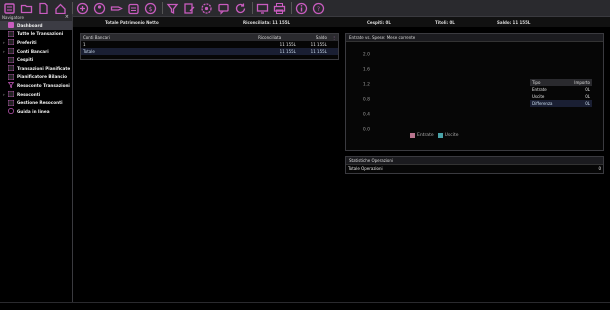  Describe the element at coordinates (36, 51) in the screenshot. I see `sidebar-item-conti-bancari: › Conti Bancari` at that location.